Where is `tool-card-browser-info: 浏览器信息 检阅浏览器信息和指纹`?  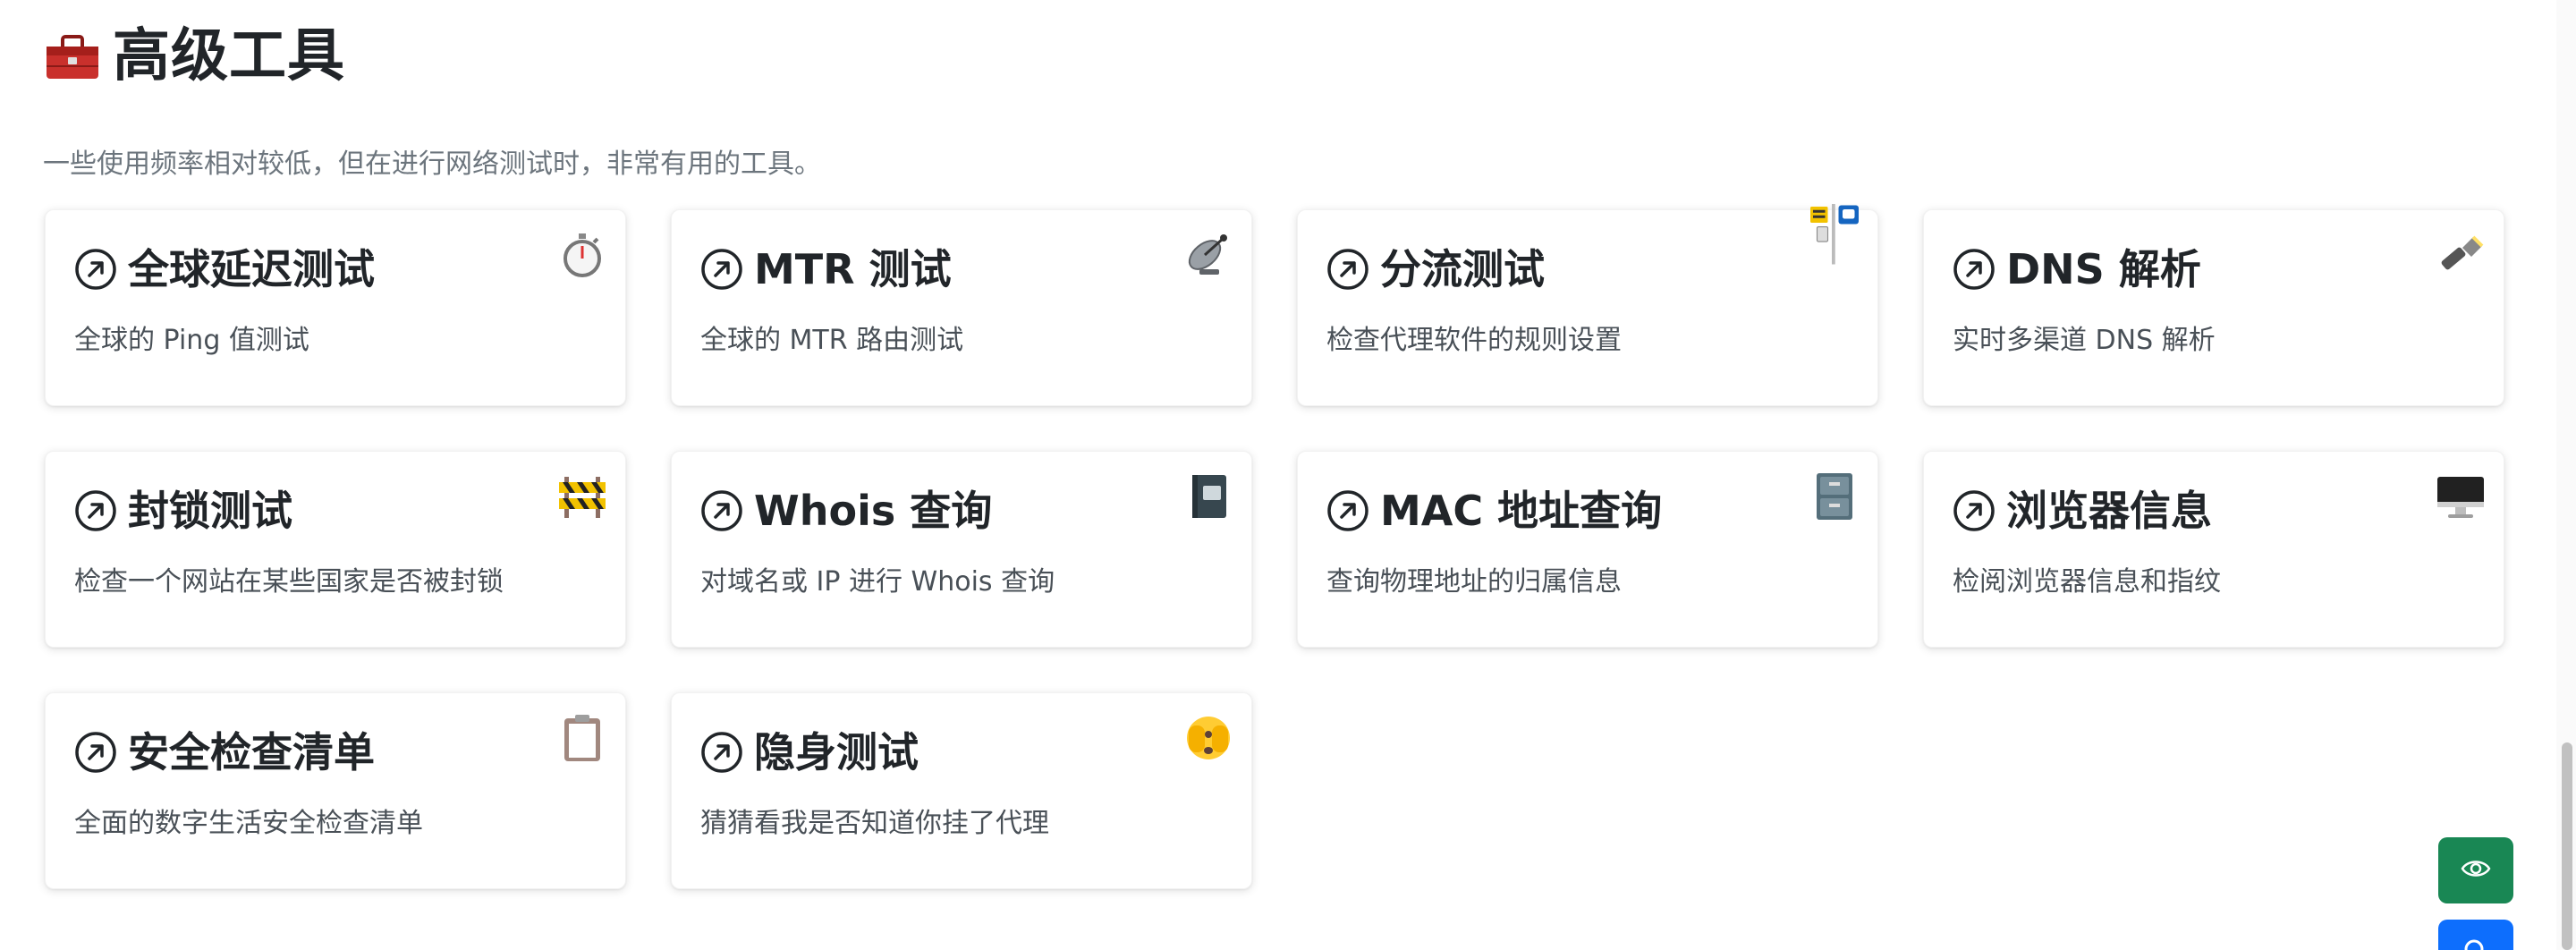 tool-card-browser-info: 浏览器信息 检阅浏览器信息和指纹 is located at coordinates (2213, 549).